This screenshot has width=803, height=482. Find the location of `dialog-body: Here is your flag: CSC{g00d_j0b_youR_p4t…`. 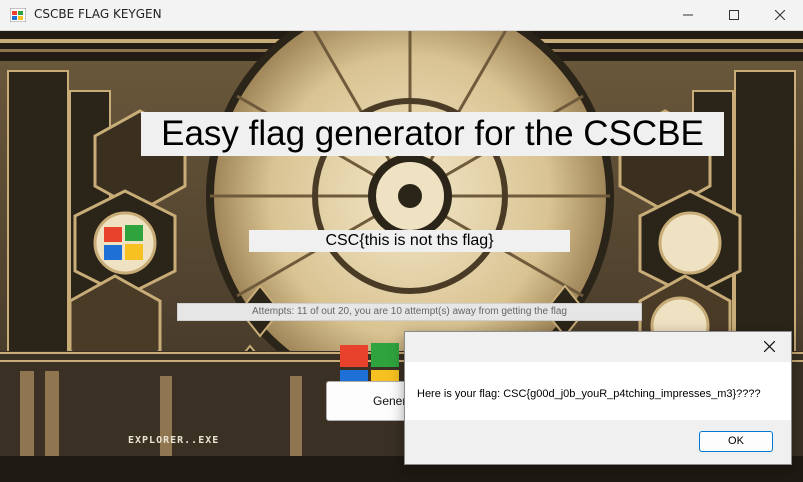

dialog-body: Here is your flag: CSC{g00d_j0b_youR_p4t… is located at coordinates (598, 391).